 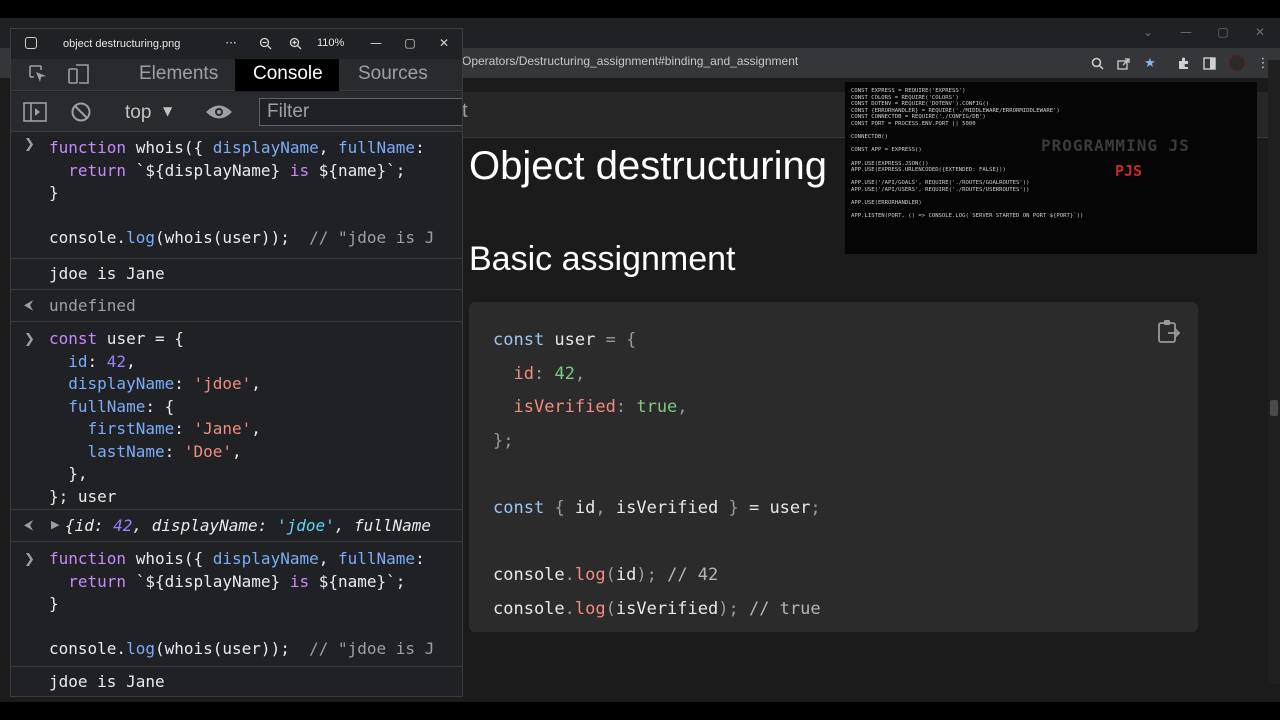 What do you see at coordinates (1124, 63) in the screenshot?
I see `share-icon` at bounding box center [1124, 63].